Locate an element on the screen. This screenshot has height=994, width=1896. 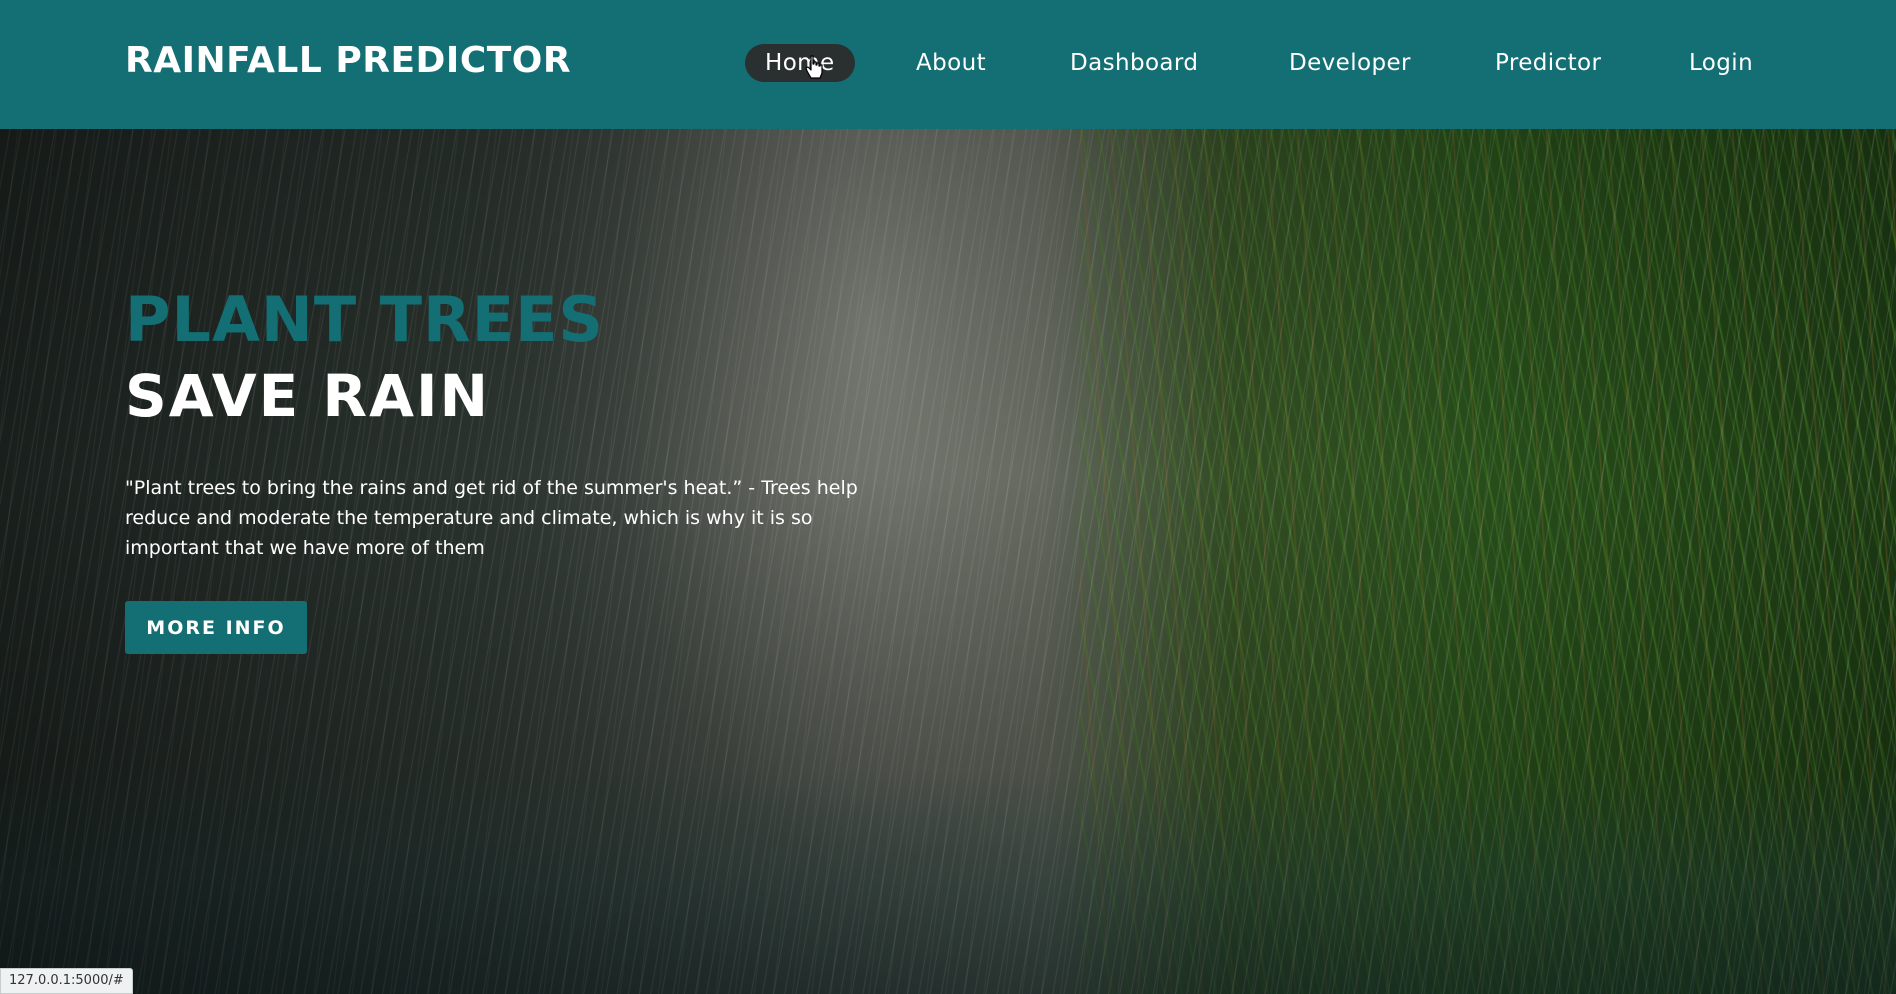
hero-headline-secondary: SAVE RAIN is located at coordinates (308, 396).